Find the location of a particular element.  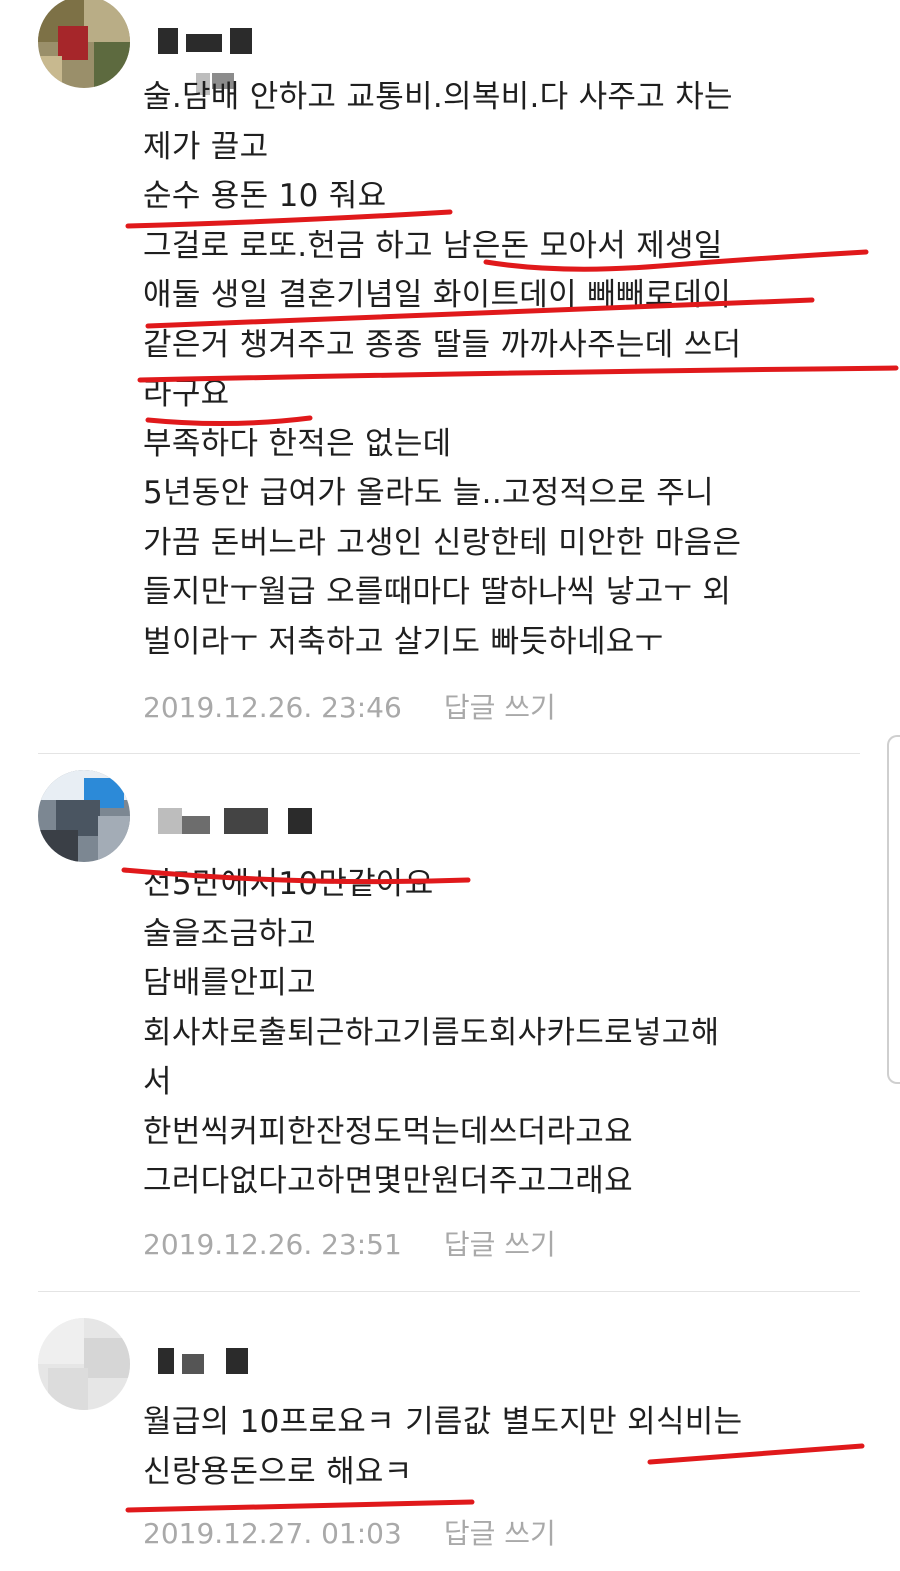

comment-meta: 2019.12.27. 01:03 답글 쓰기 is located at coordinates (349, 1532).